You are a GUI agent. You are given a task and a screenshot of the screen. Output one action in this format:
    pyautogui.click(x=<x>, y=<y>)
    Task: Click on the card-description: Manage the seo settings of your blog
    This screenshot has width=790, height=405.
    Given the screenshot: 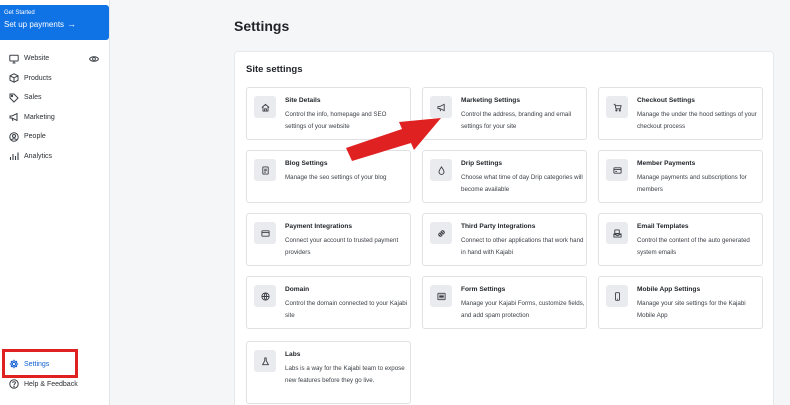 What is the action you would take?
    pyautogui.click(x=336, y=177)
    